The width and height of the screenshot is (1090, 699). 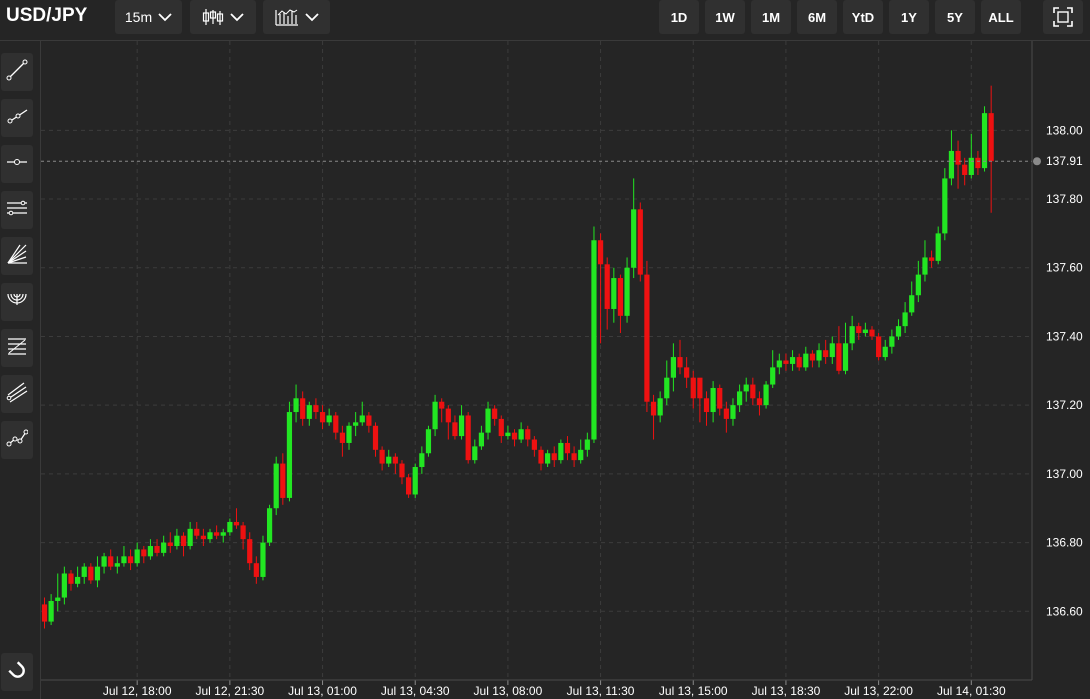 What do you see at coordinates (230, 691) in the screenshot?
I see `x-tick-label: Jul 12, 21:30` at bounding box center [230, 691].